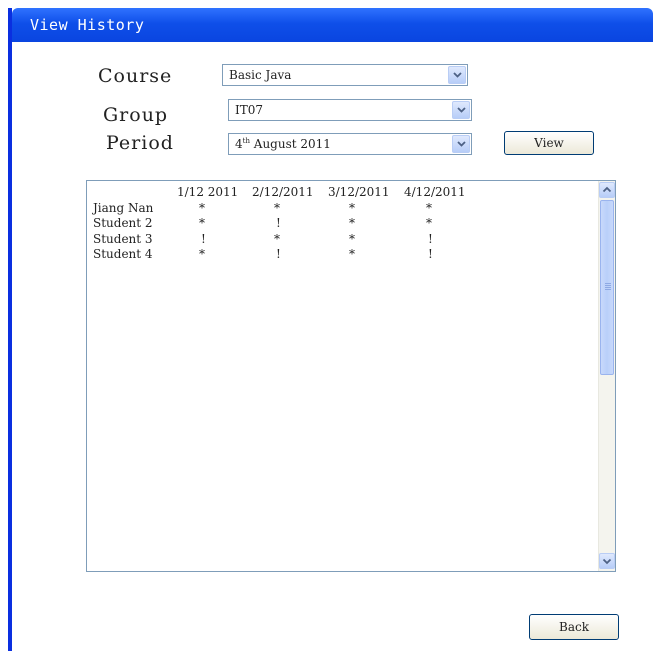  What do you see at coordinates (260, 75) in the screenshot?
I see `course-value: Basic Java` at bounding box center [260, 75].